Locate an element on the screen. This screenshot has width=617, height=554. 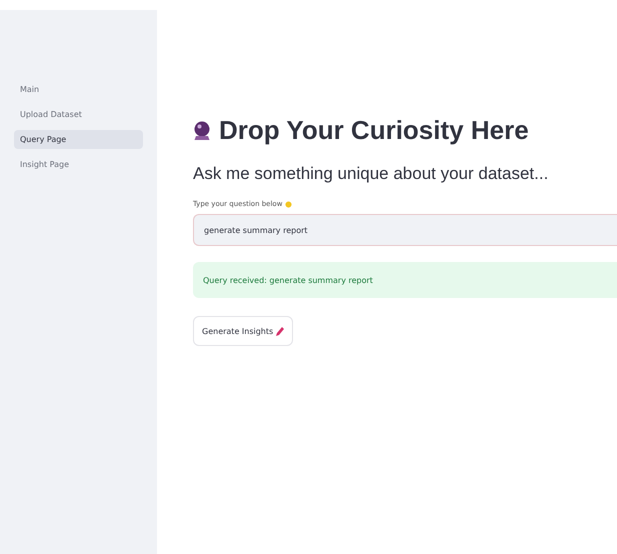
question-field: generate summary report is located at coordinates (405, 230).